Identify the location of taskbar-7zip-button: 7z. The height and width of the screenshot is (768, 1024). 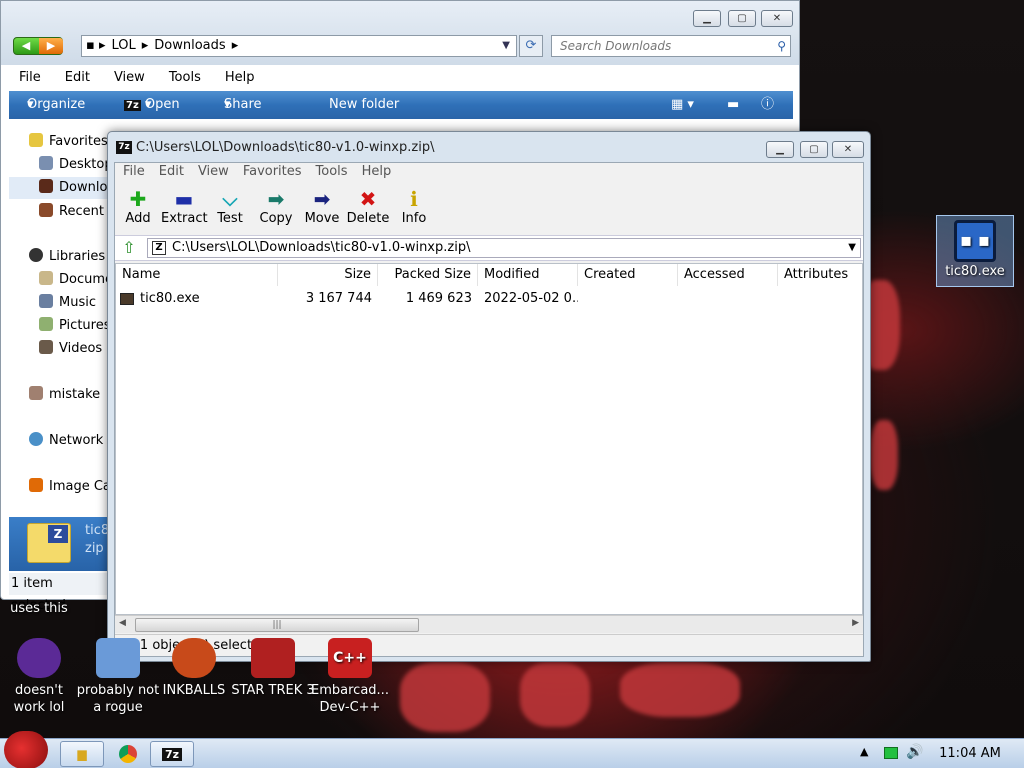
(172, 754).